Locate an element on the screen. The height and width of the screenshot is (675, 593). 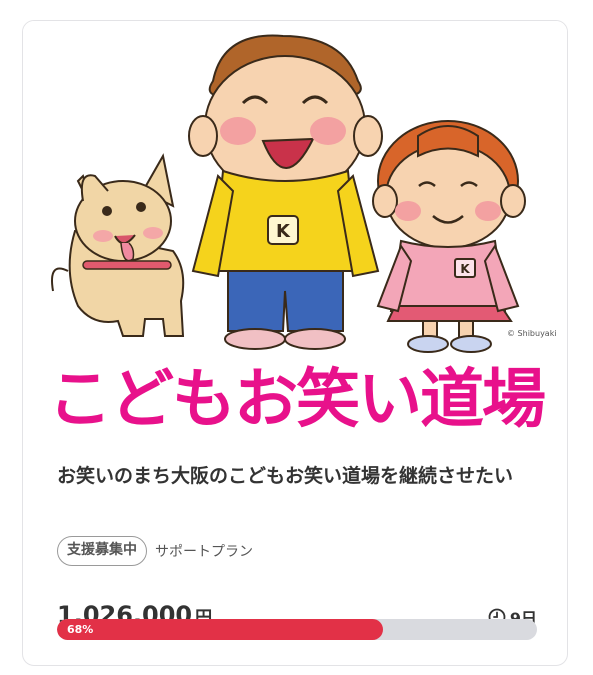
project-title: お笑いのまち大阪のこどもお笑い道場を継続させたい is located at coordinates (297, 476).